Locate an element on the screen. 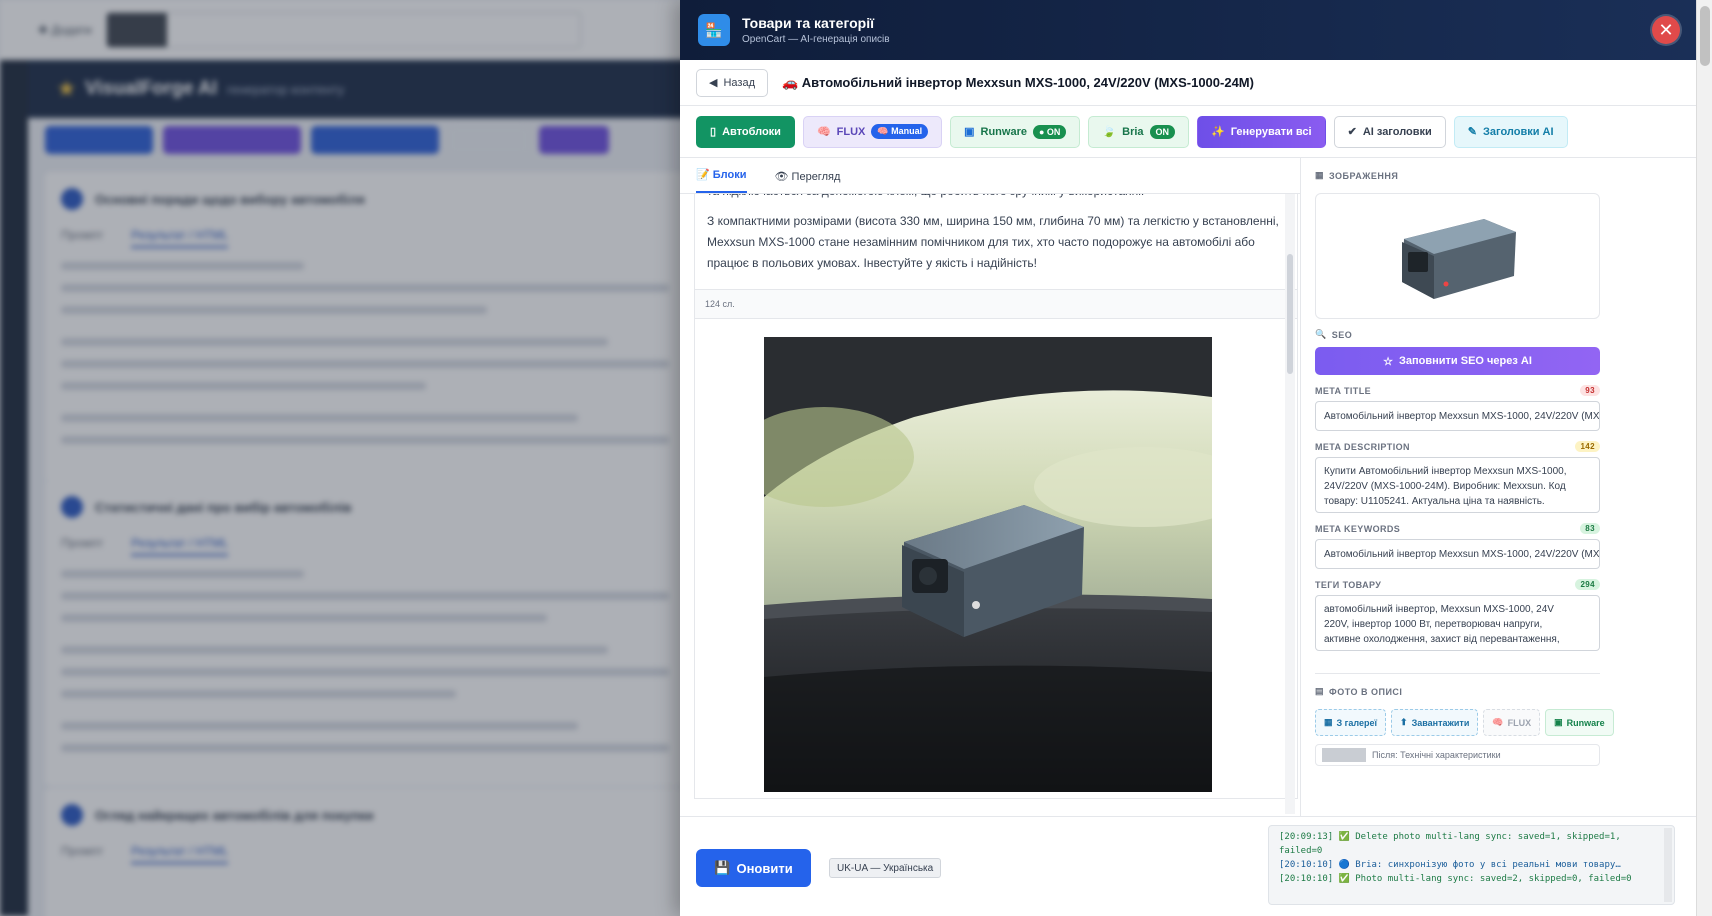 This screenshot has height=916, width=1712. checkbox-icon: ✔ is located at coordinates (1352, 132).